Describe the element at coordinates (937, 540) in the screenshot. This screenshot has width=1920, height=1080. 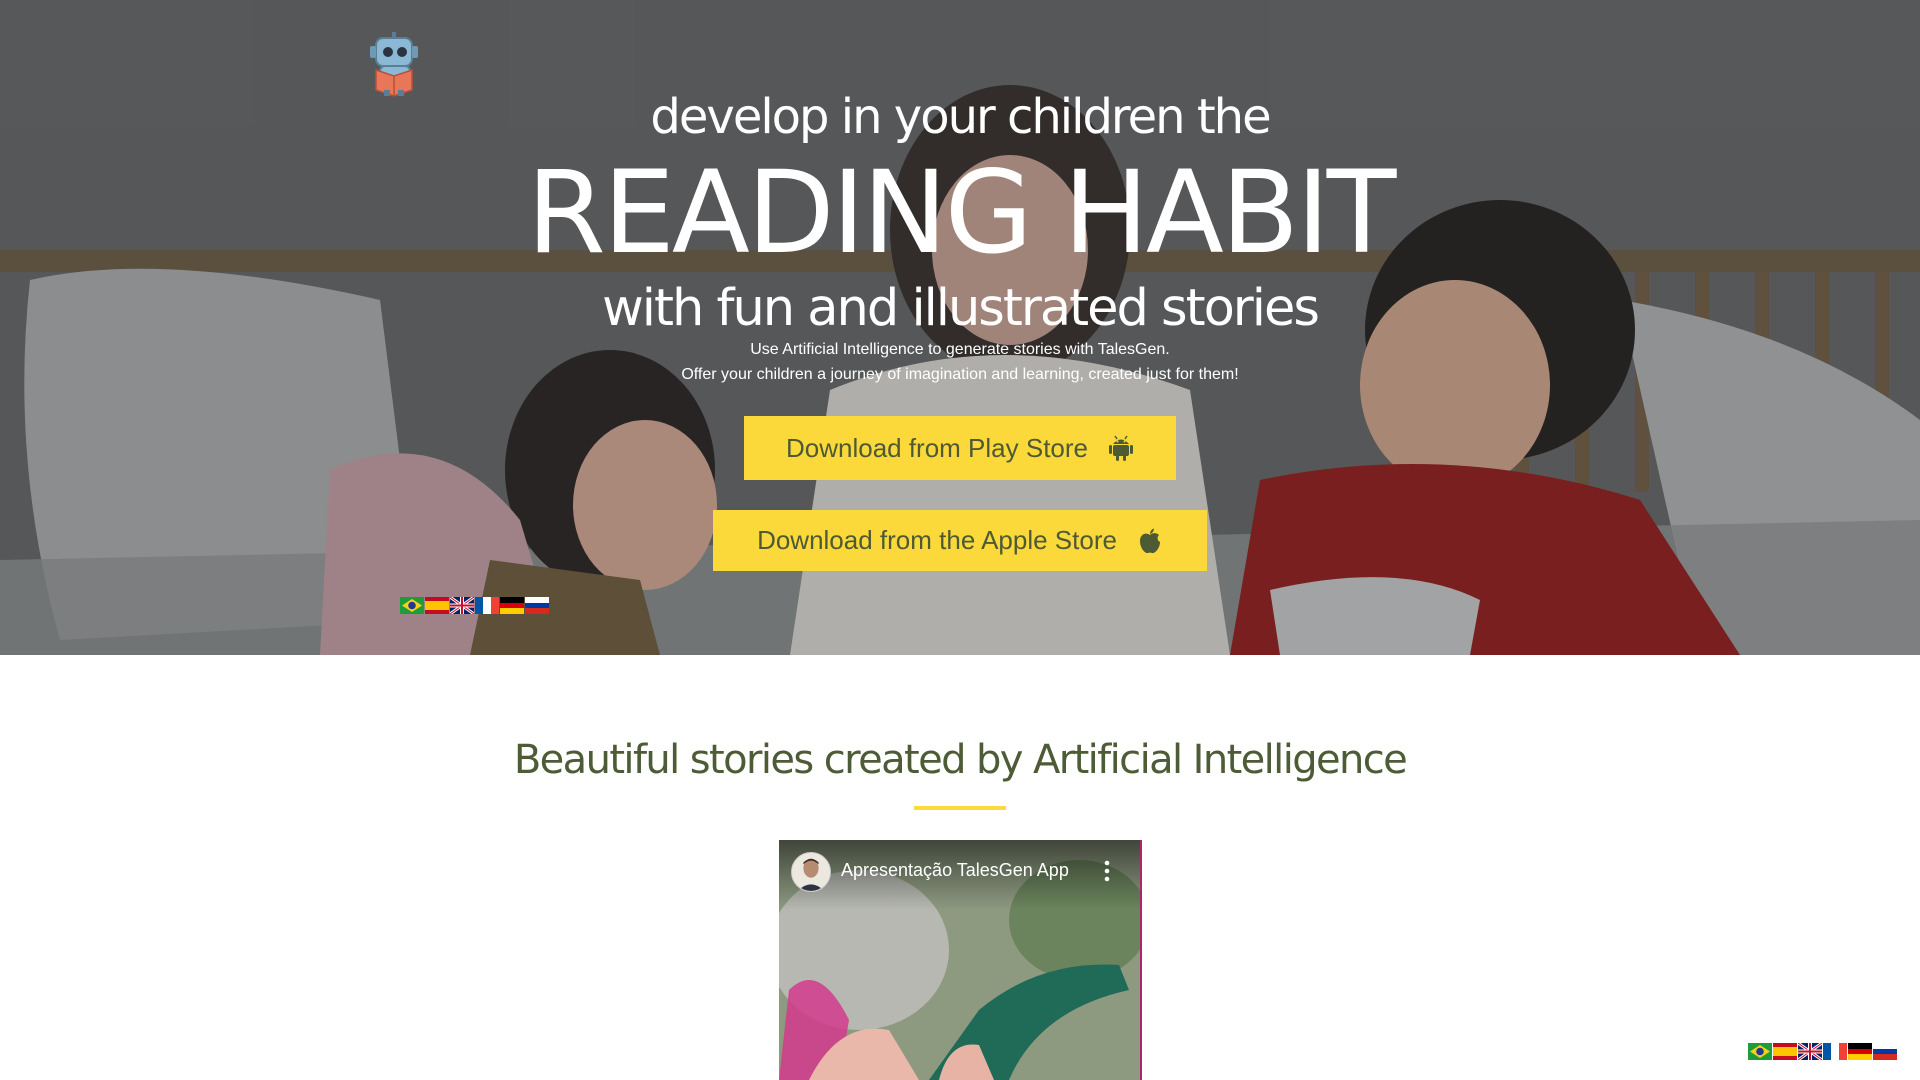
I see `apple-store-label: Download from the Apple Store` at that location.